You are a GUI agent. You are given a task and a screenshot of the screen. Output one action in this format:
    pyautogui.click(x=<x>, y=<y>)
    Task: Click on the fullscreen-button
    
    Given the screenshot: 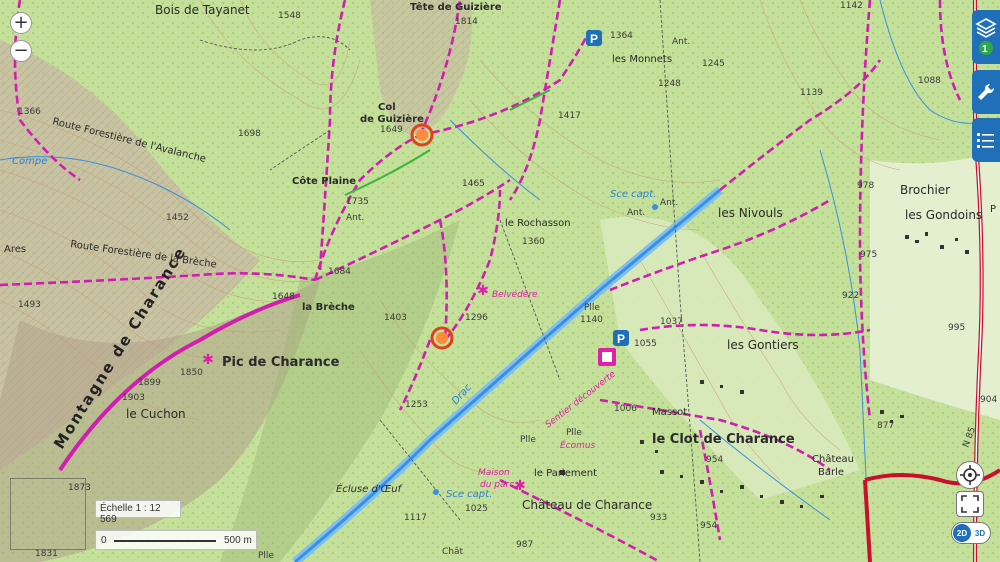 What is the action you would take?
    pyautogui.click(x=970, y=504)
    